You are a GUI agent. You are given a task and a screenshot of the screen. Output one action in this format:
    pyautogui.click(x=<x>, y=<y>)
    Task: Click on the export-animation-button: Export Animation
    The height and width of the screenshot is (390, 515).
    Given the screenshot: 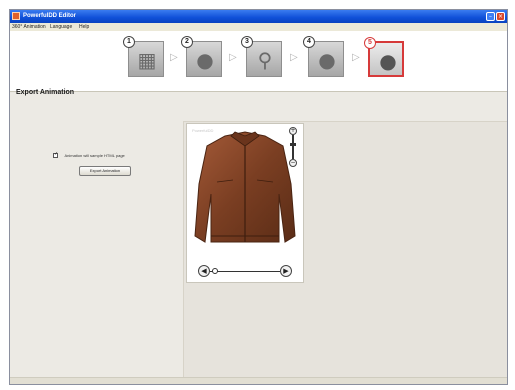 What is the action you would take?
    pyautogui.click(x=105, y=171)
    